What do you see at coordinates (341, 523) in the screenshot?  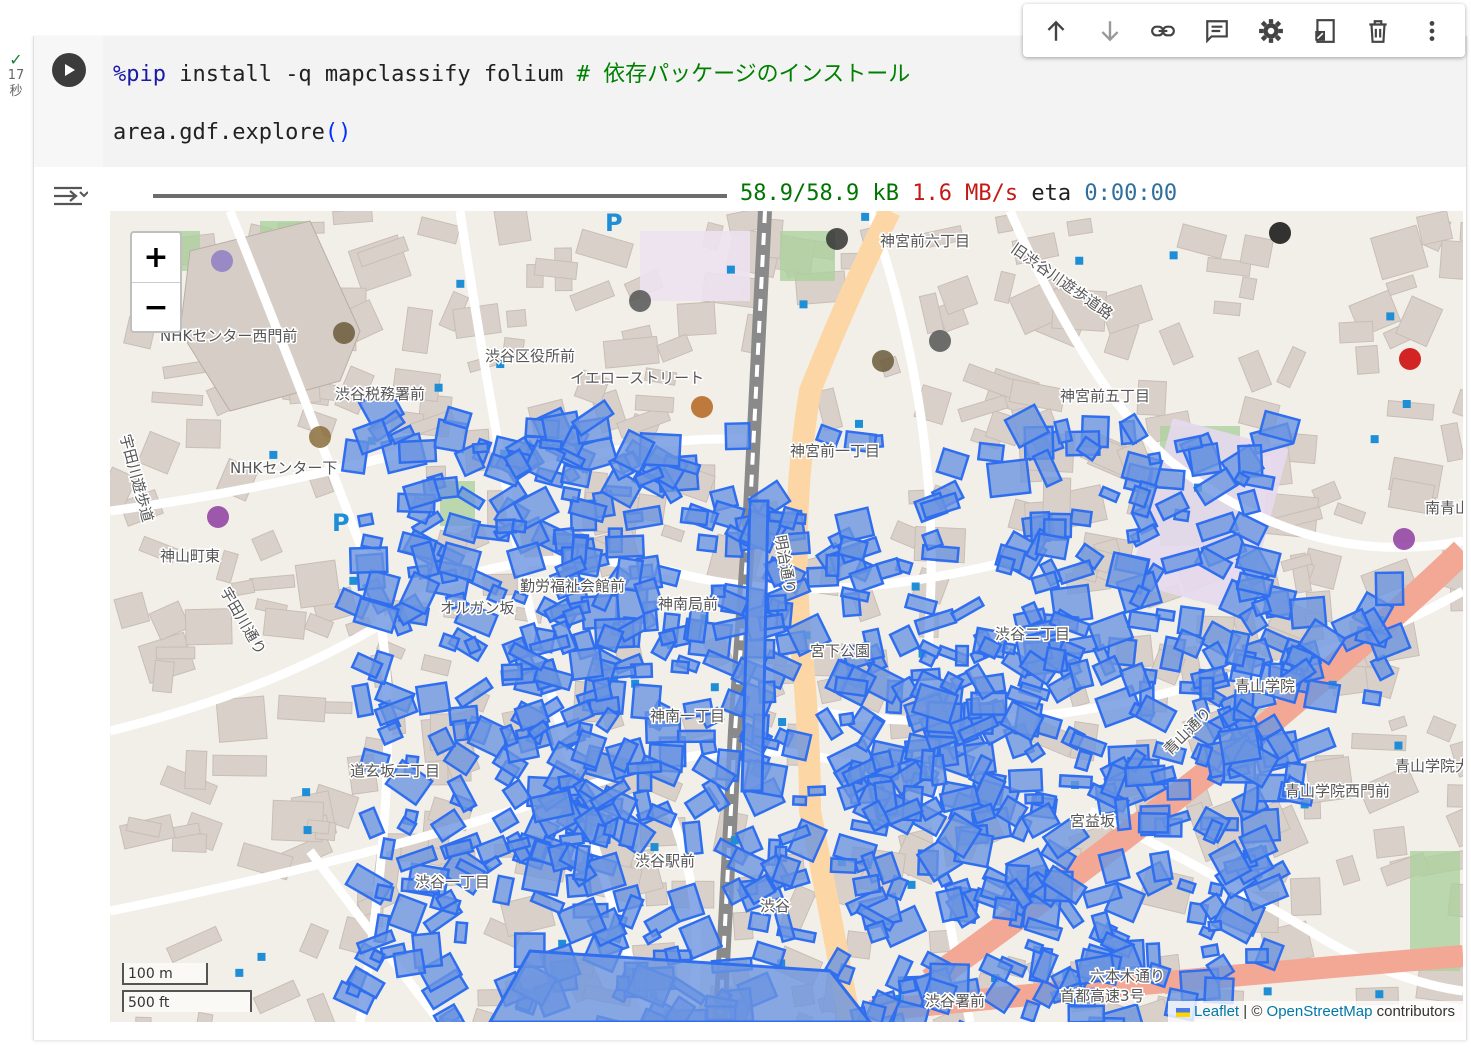 I see `parking-icon: P` at bounding box center [341, 523].